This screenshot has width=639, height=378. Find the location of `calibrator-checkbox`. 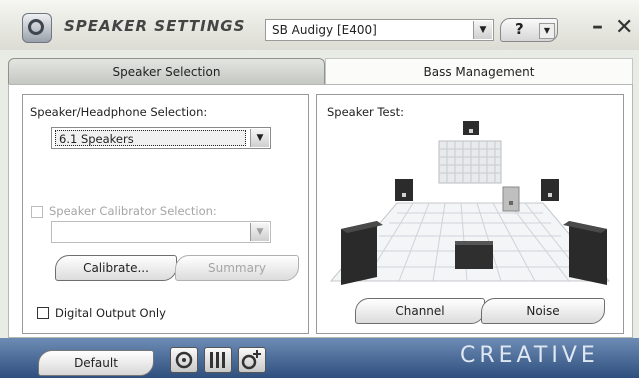

calibrator-checkbox is located at coordinates (37, 212).